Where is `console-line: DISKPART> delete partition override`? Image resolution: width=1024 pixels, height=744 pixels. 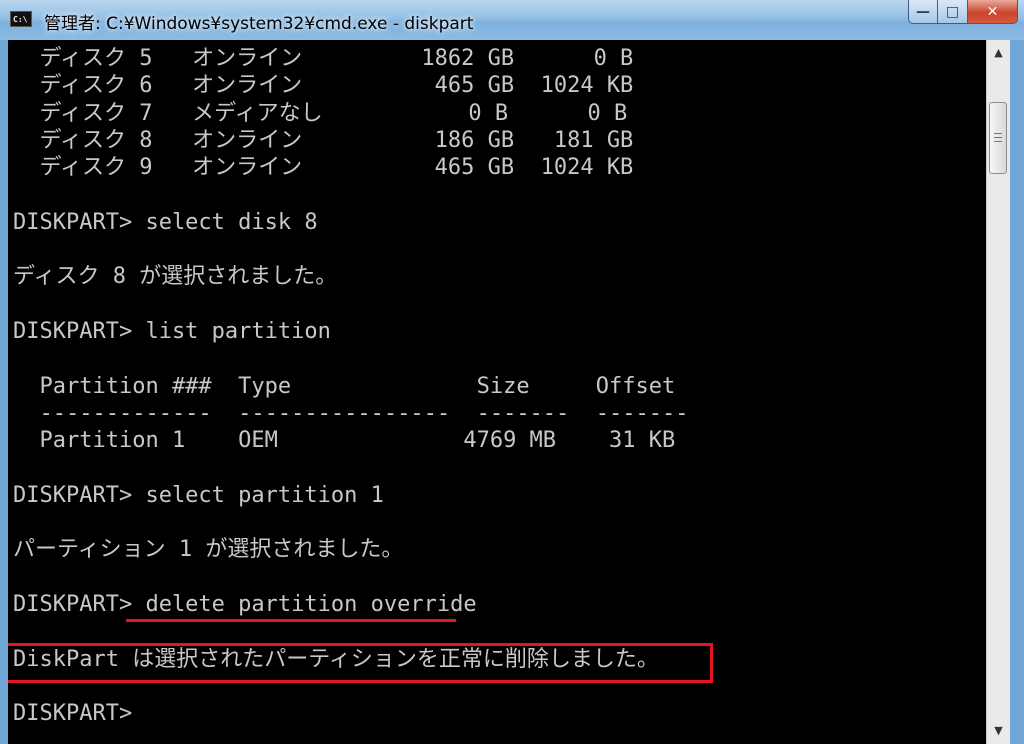
console-line: DISKPART> delete partition override is located at coordinates (245, 604).